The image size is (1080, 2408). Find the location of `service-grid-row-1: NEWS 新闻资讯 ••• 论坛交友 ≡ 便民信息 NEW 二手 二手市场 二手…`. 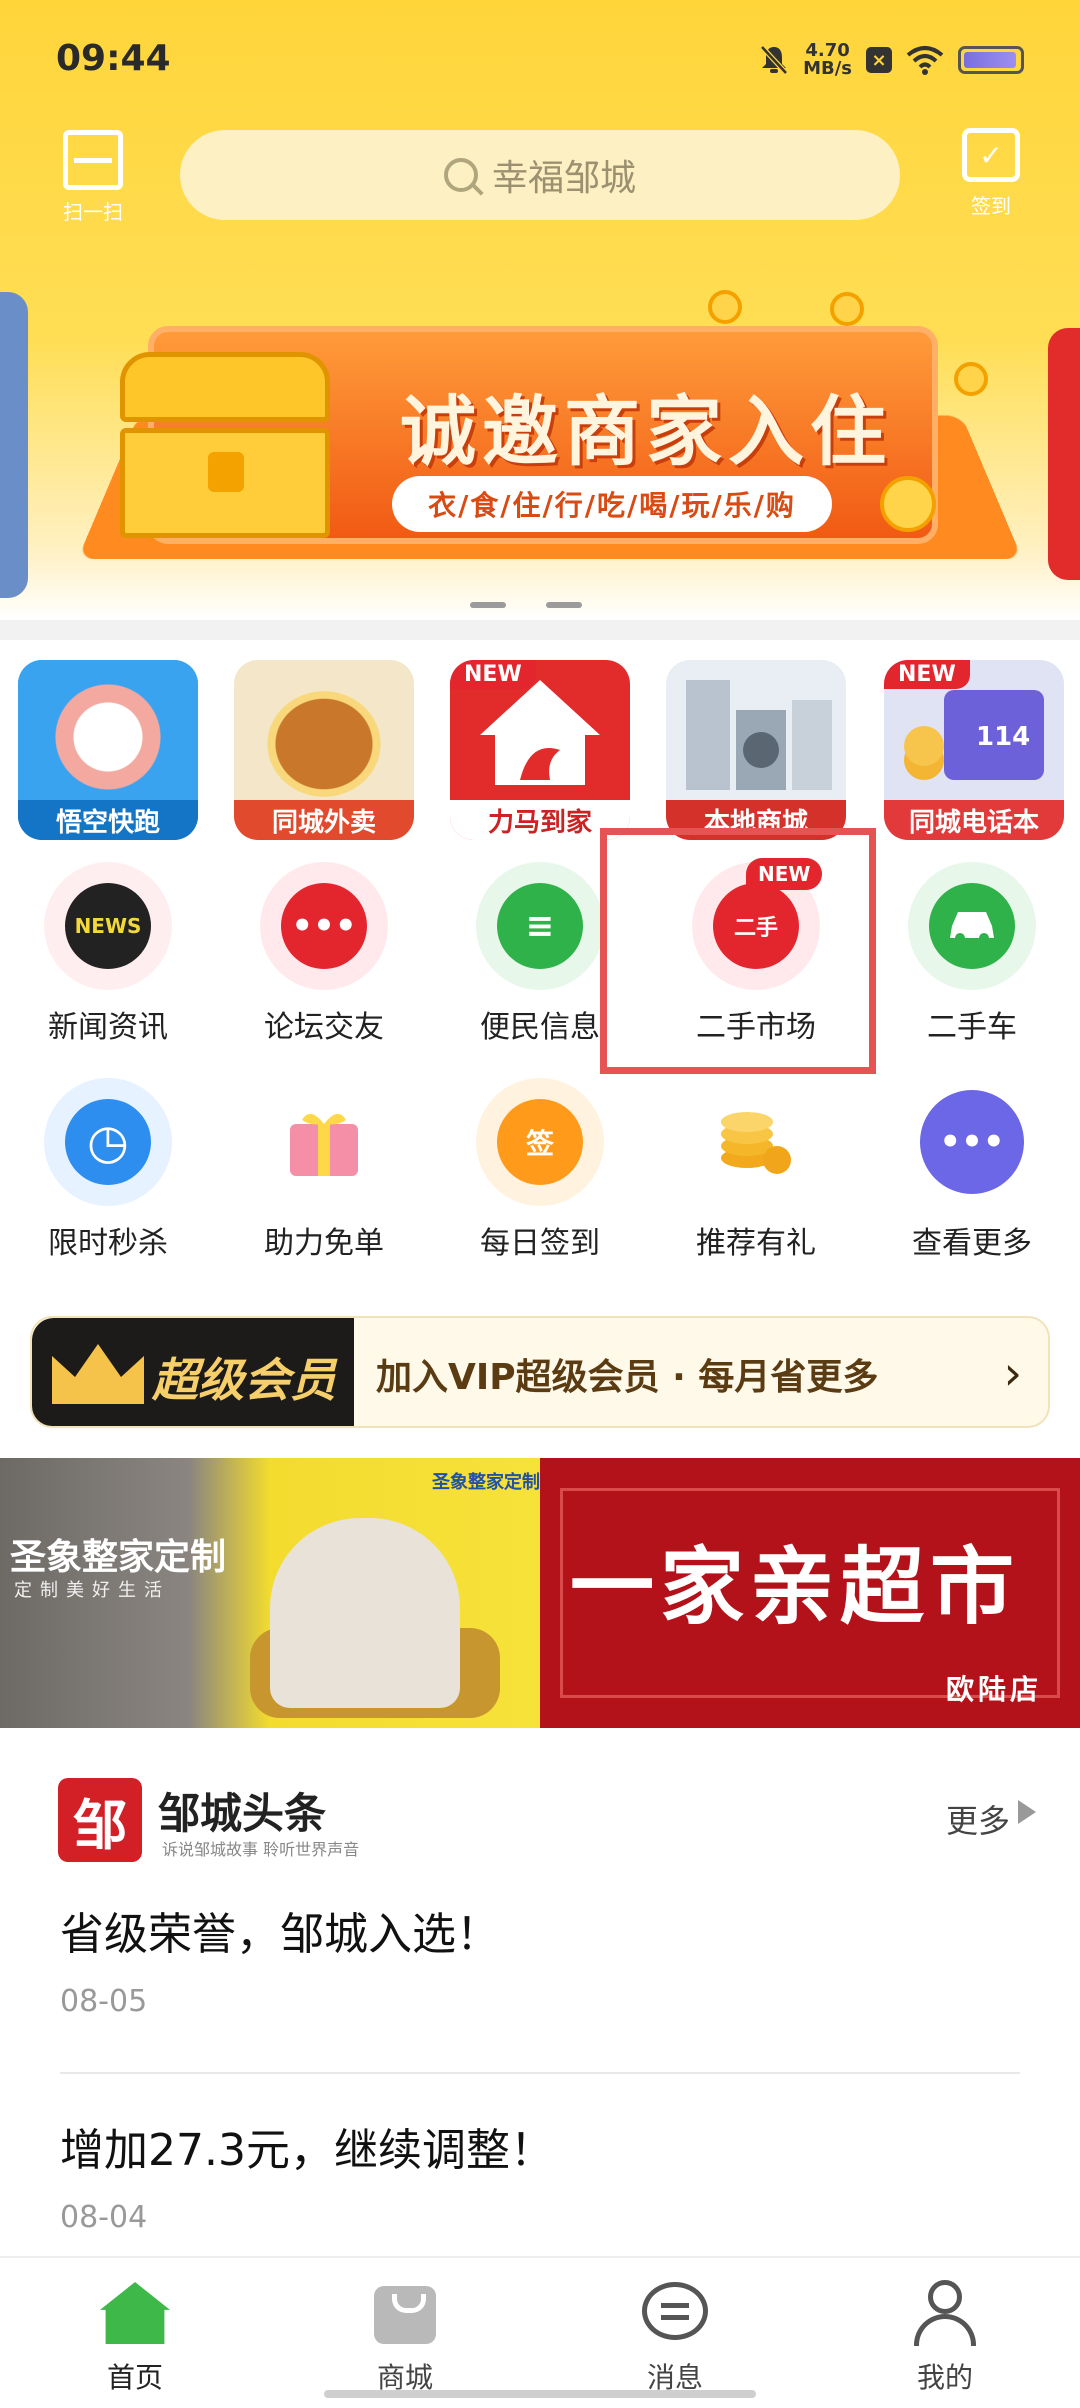

service-grid-row-1: NEWS 新闻资讯 ••• 论坛交友 ≡ 便民信息 NEW 二手 二手市场 二手… is located at coordinates (540, 960).